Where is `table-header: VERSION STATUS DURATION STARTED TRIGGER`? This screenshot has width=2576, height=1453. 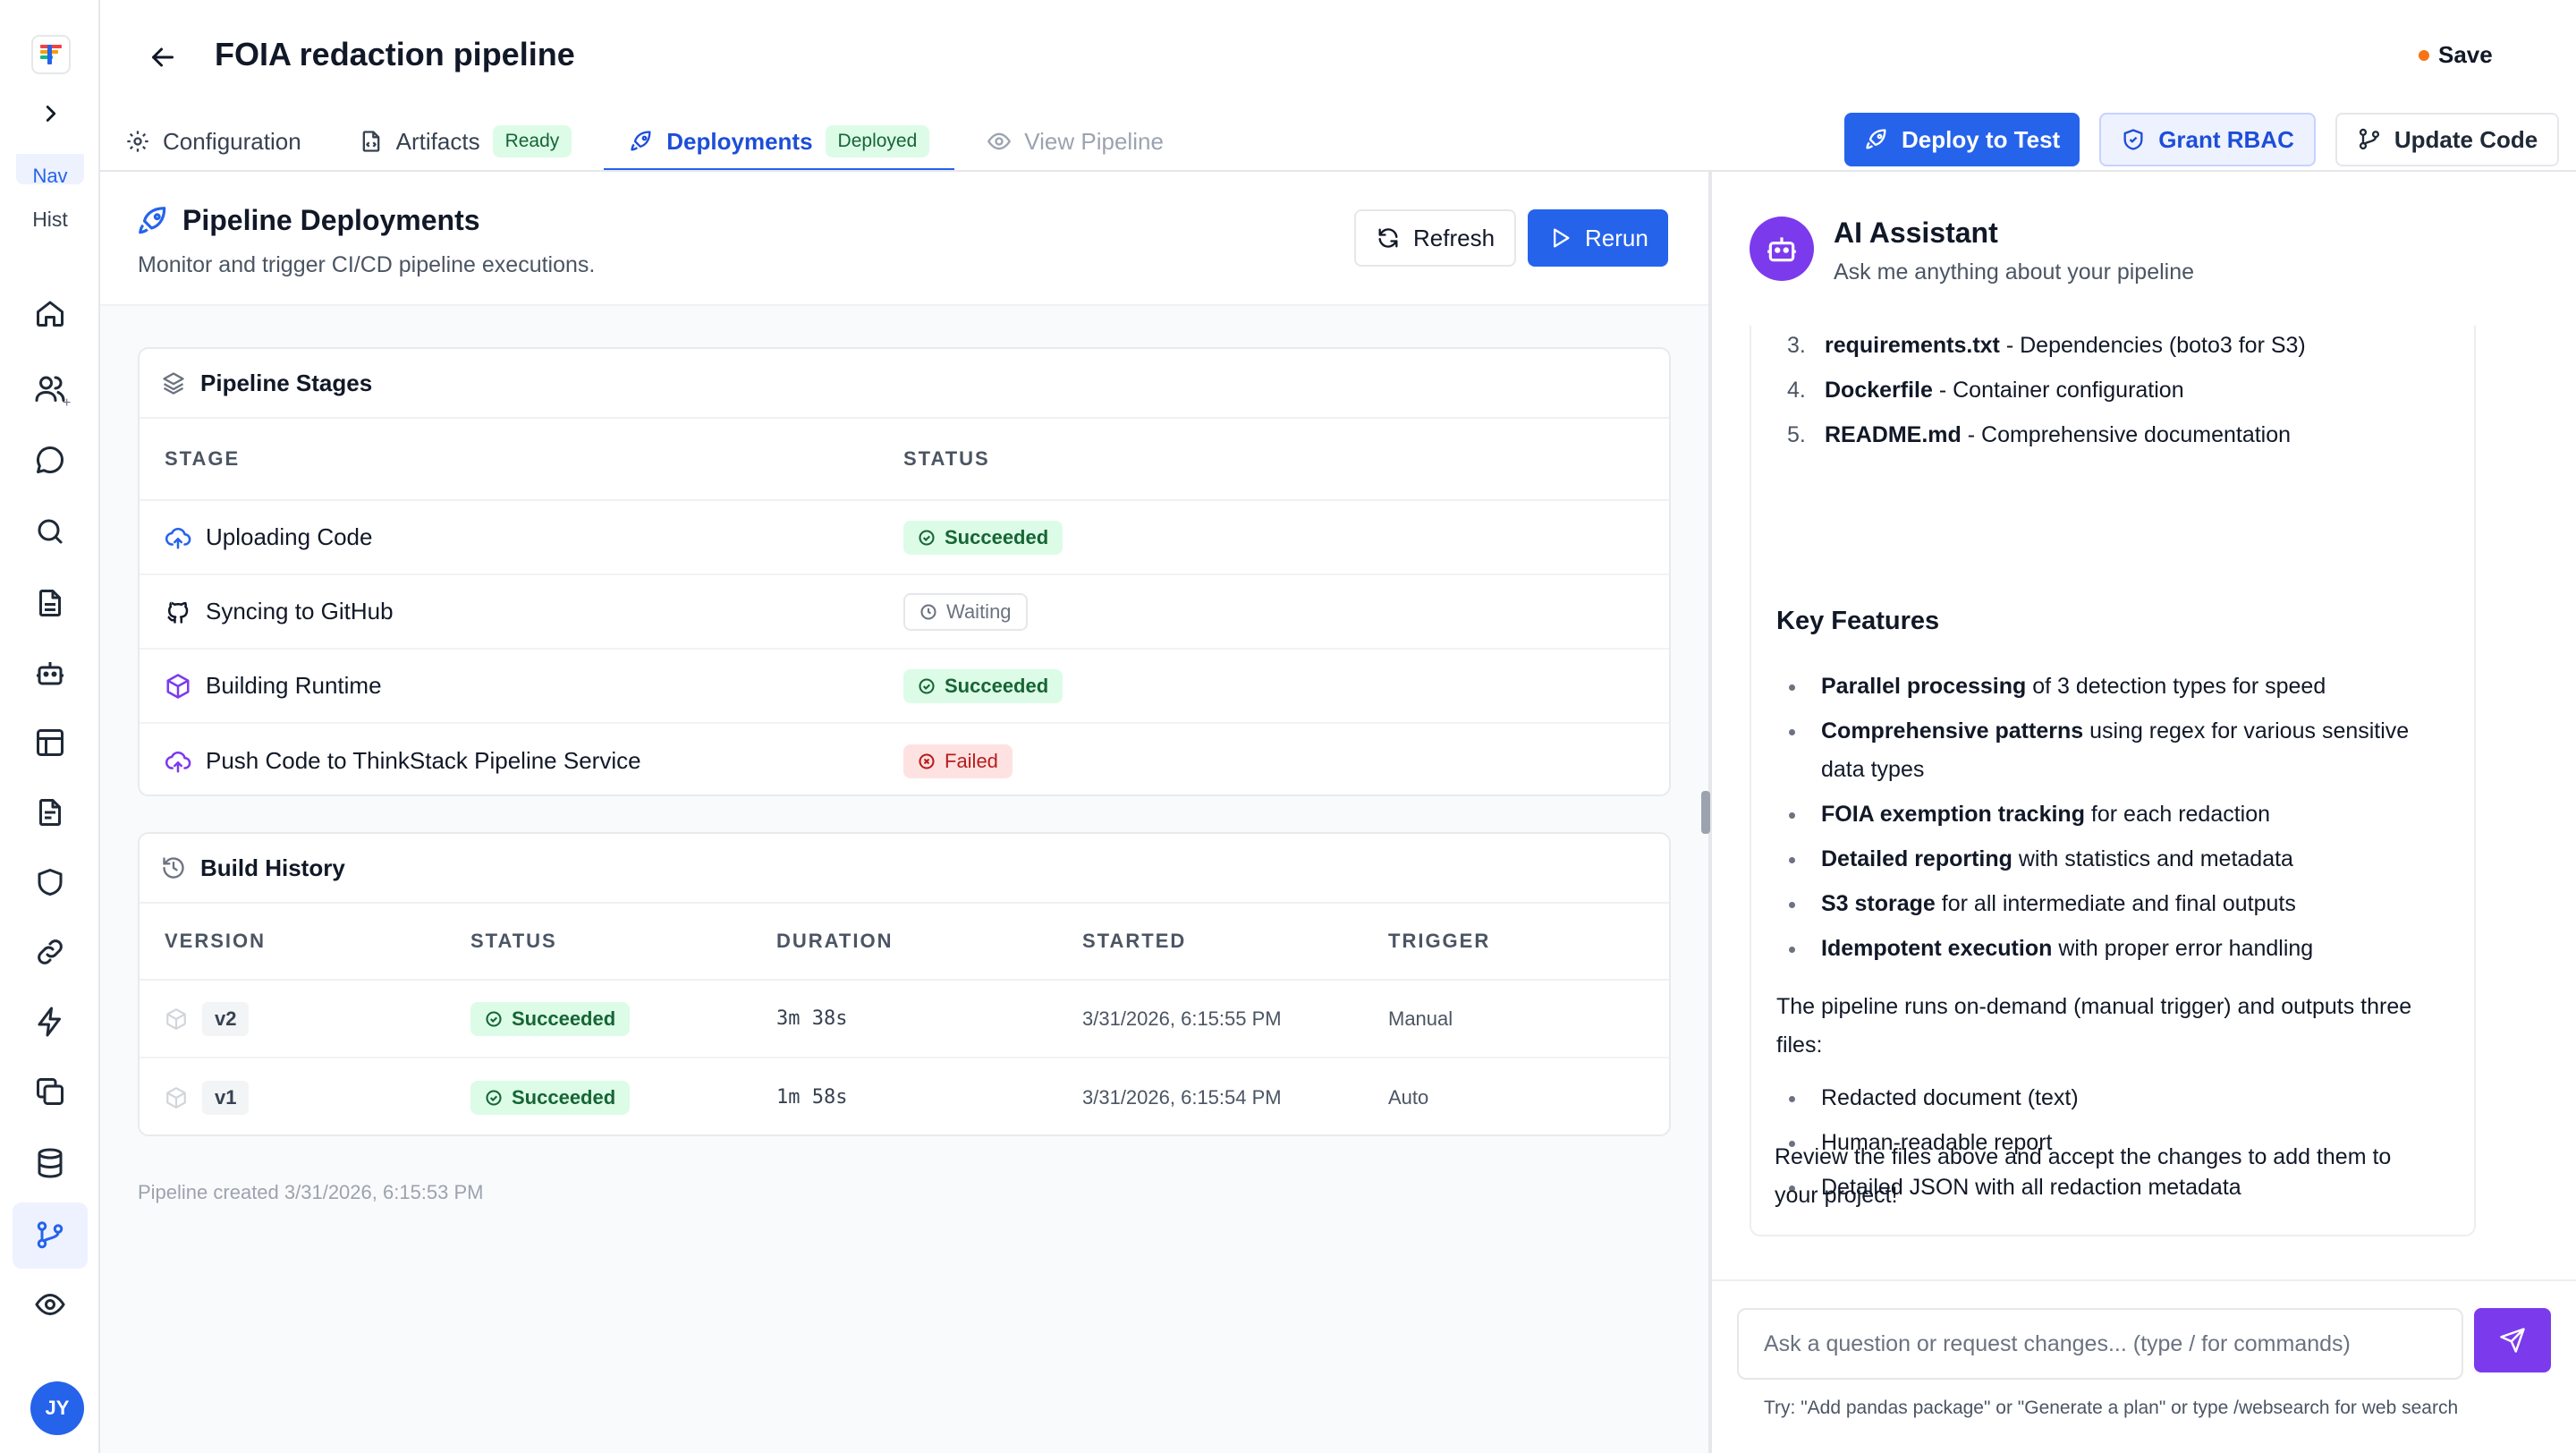 table-header: VERSION STATUS DURATION STARTED TRIGGER is located at coordinates (904, 942).